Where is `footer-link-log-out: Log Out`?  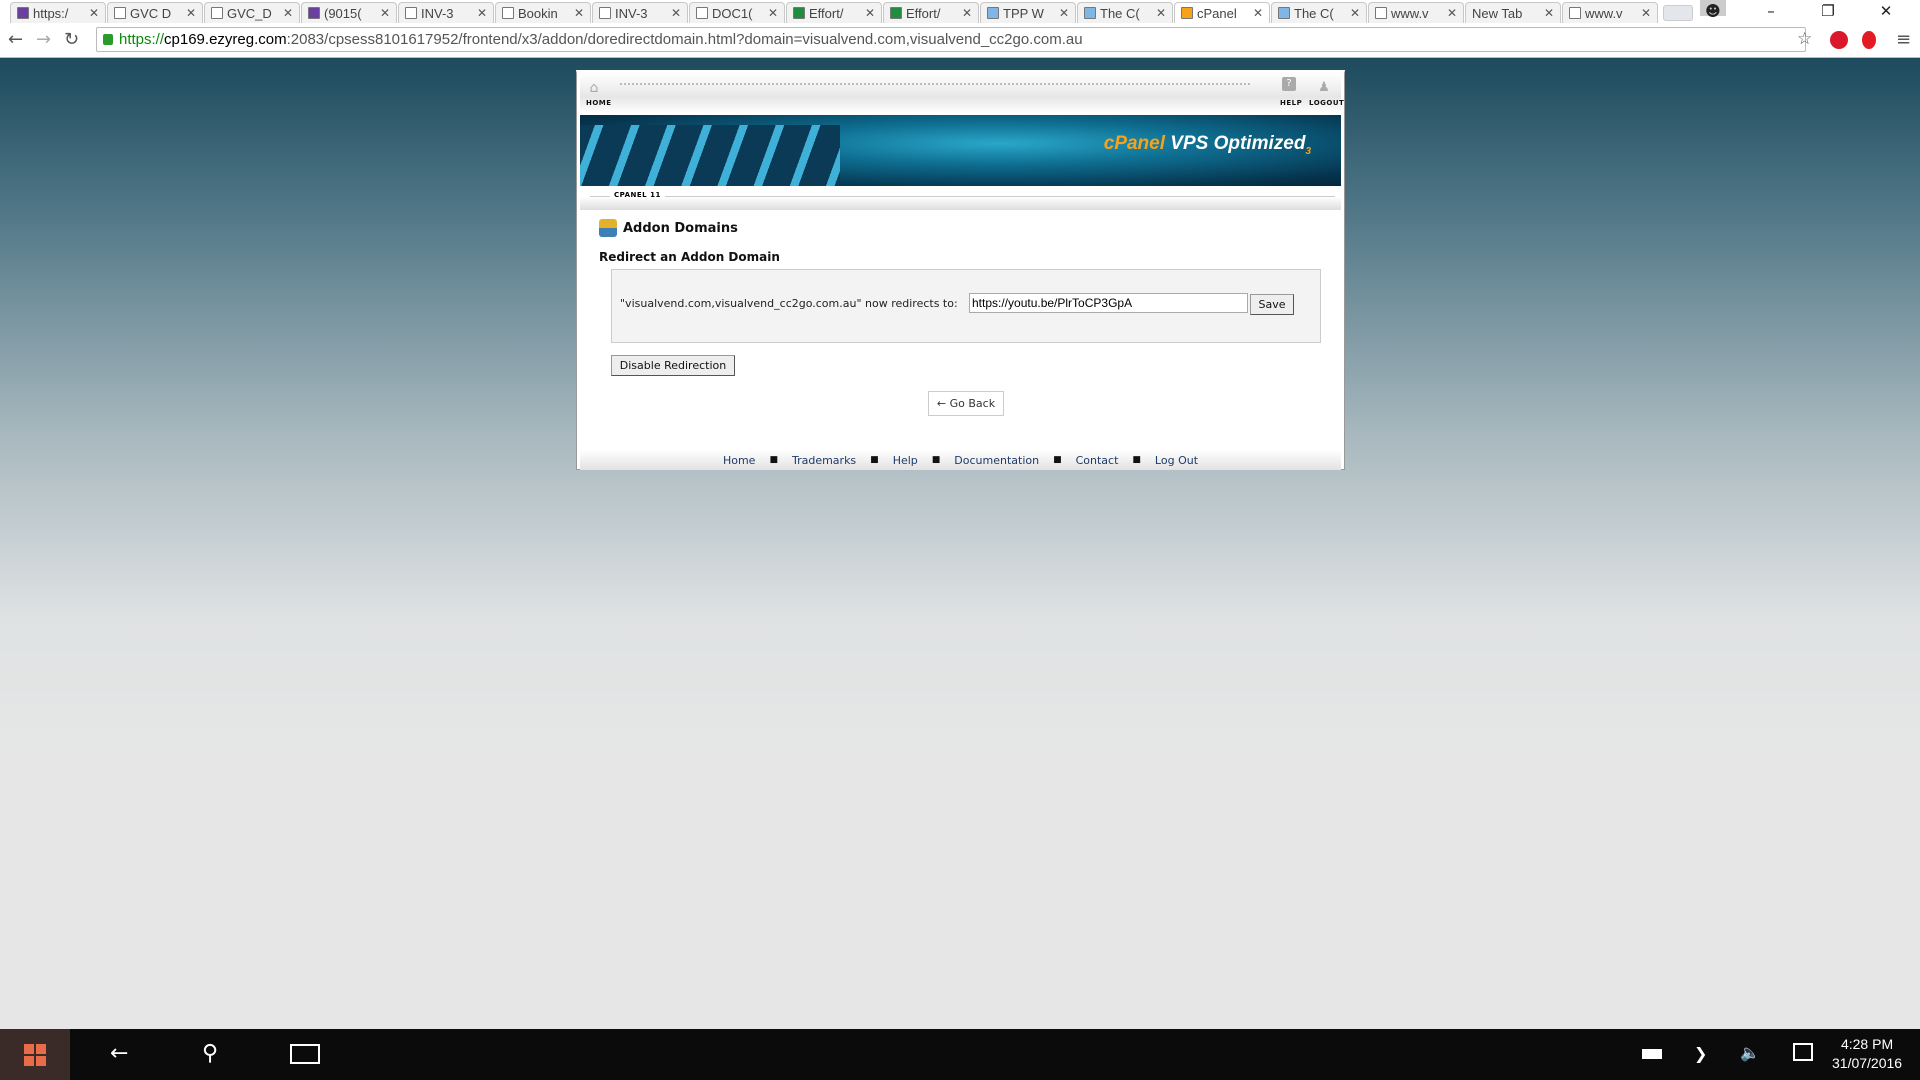 footer-link-log-out: Log Out is located at coordinates (1176, 460).